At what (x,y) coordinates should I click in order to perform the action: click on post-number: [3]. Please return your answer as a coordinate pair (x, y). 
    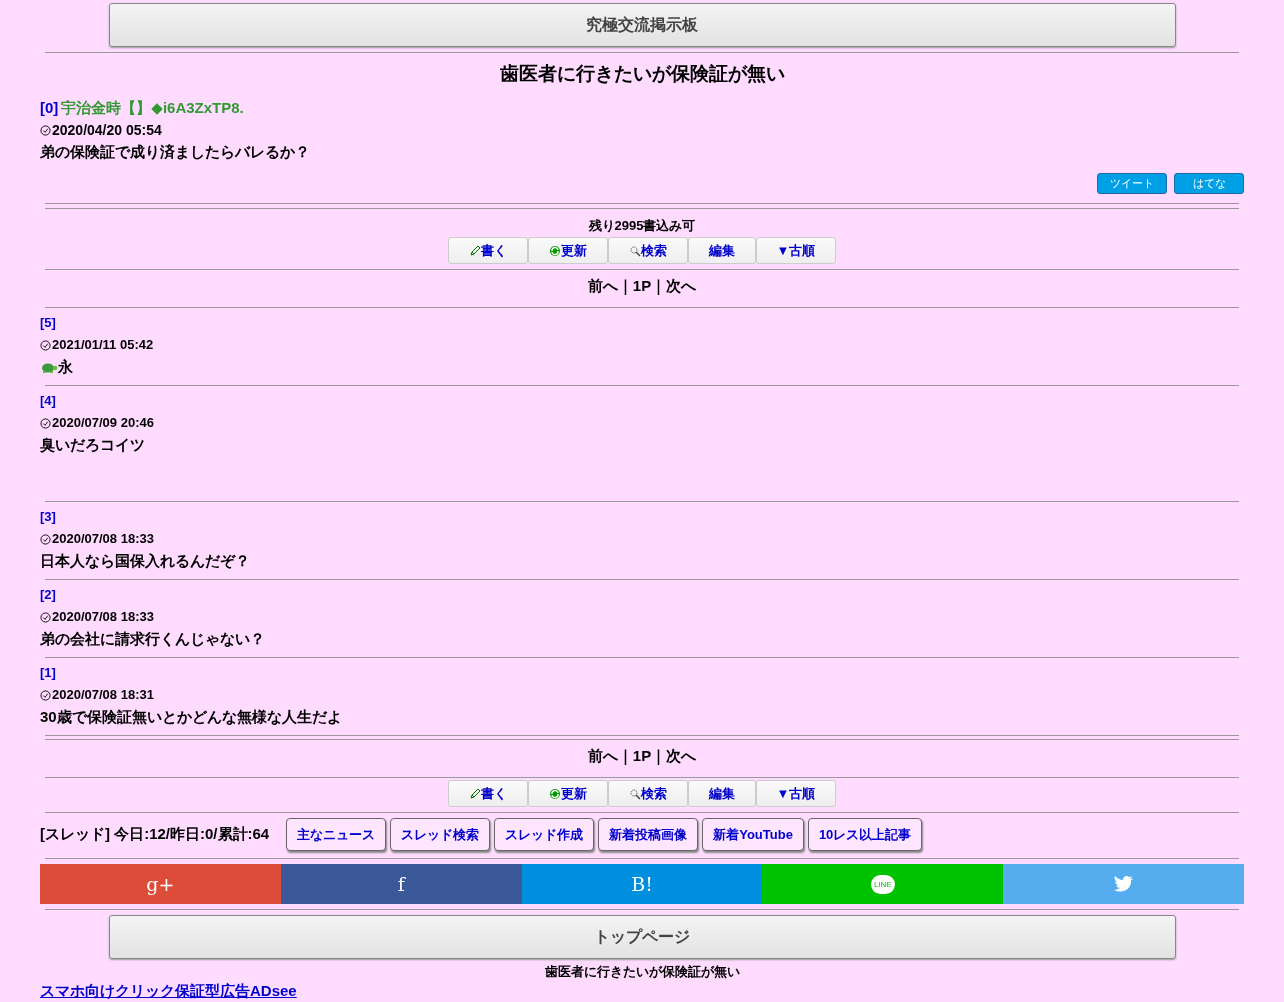
    Looking at the image, I should click on (48, 516).